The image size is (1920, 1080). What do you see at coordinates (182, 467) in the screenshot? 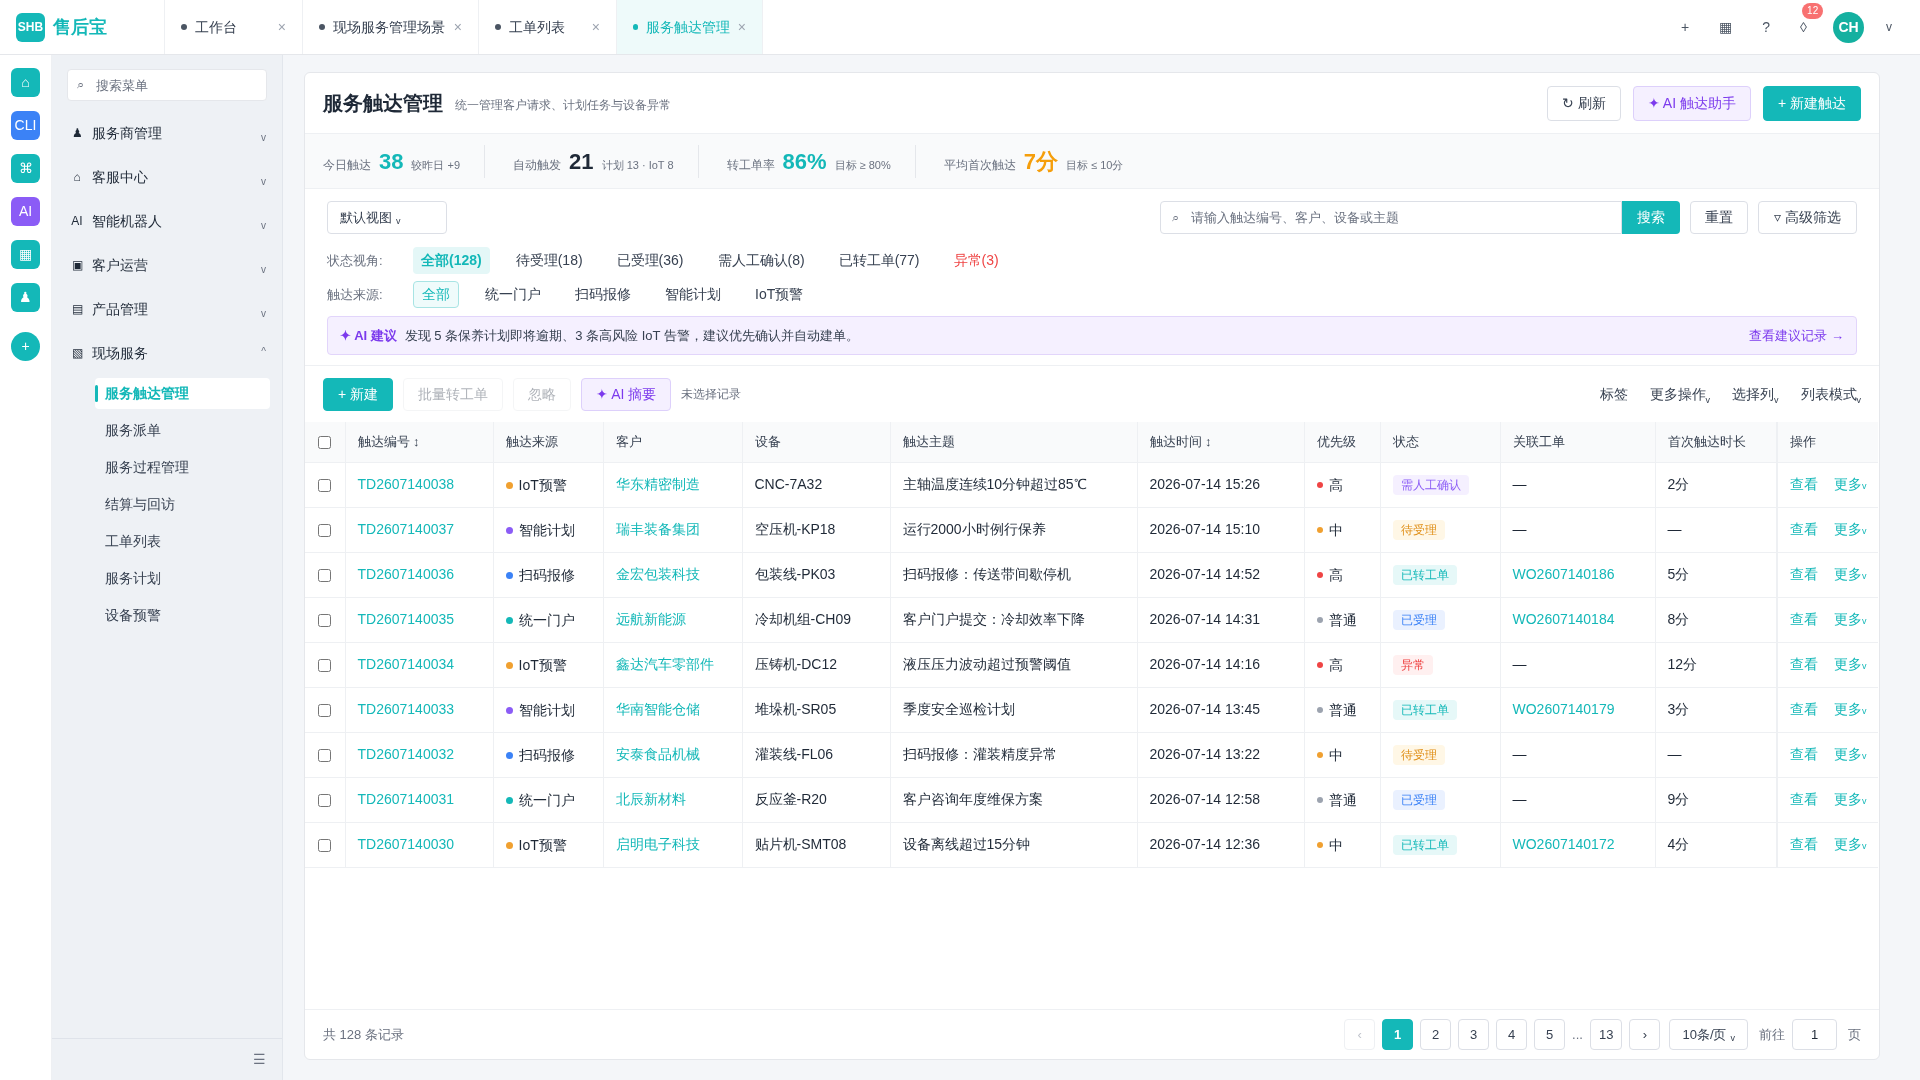
I see `submenu-item: 服务过程管理` at bounding box center [182, 467].